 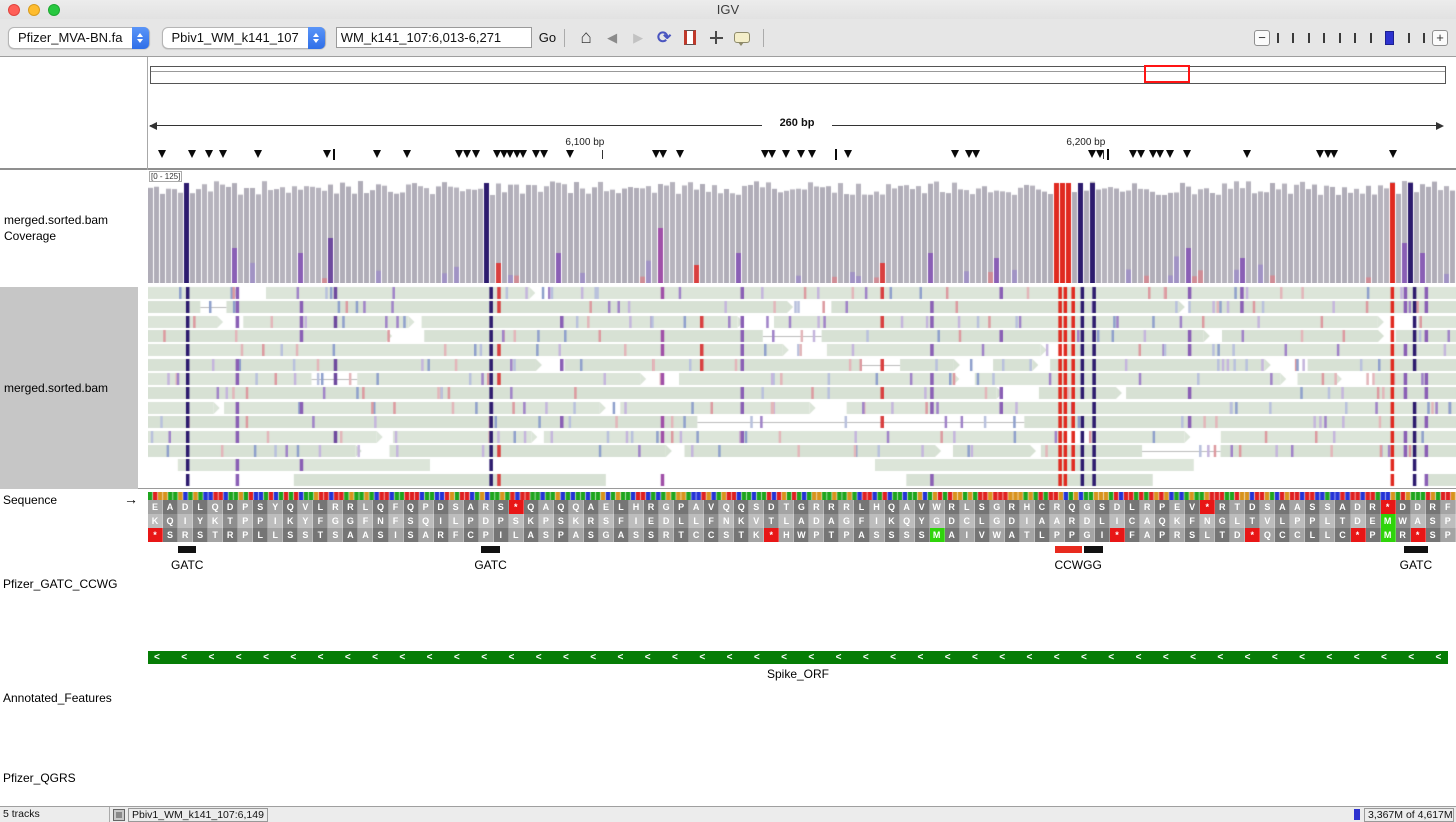 What do you see at coordinates (1409, 814) in the screenshot?
I see `memory-usage-label: 3,367M of 4,617M` at bounding box center [1409, 814].